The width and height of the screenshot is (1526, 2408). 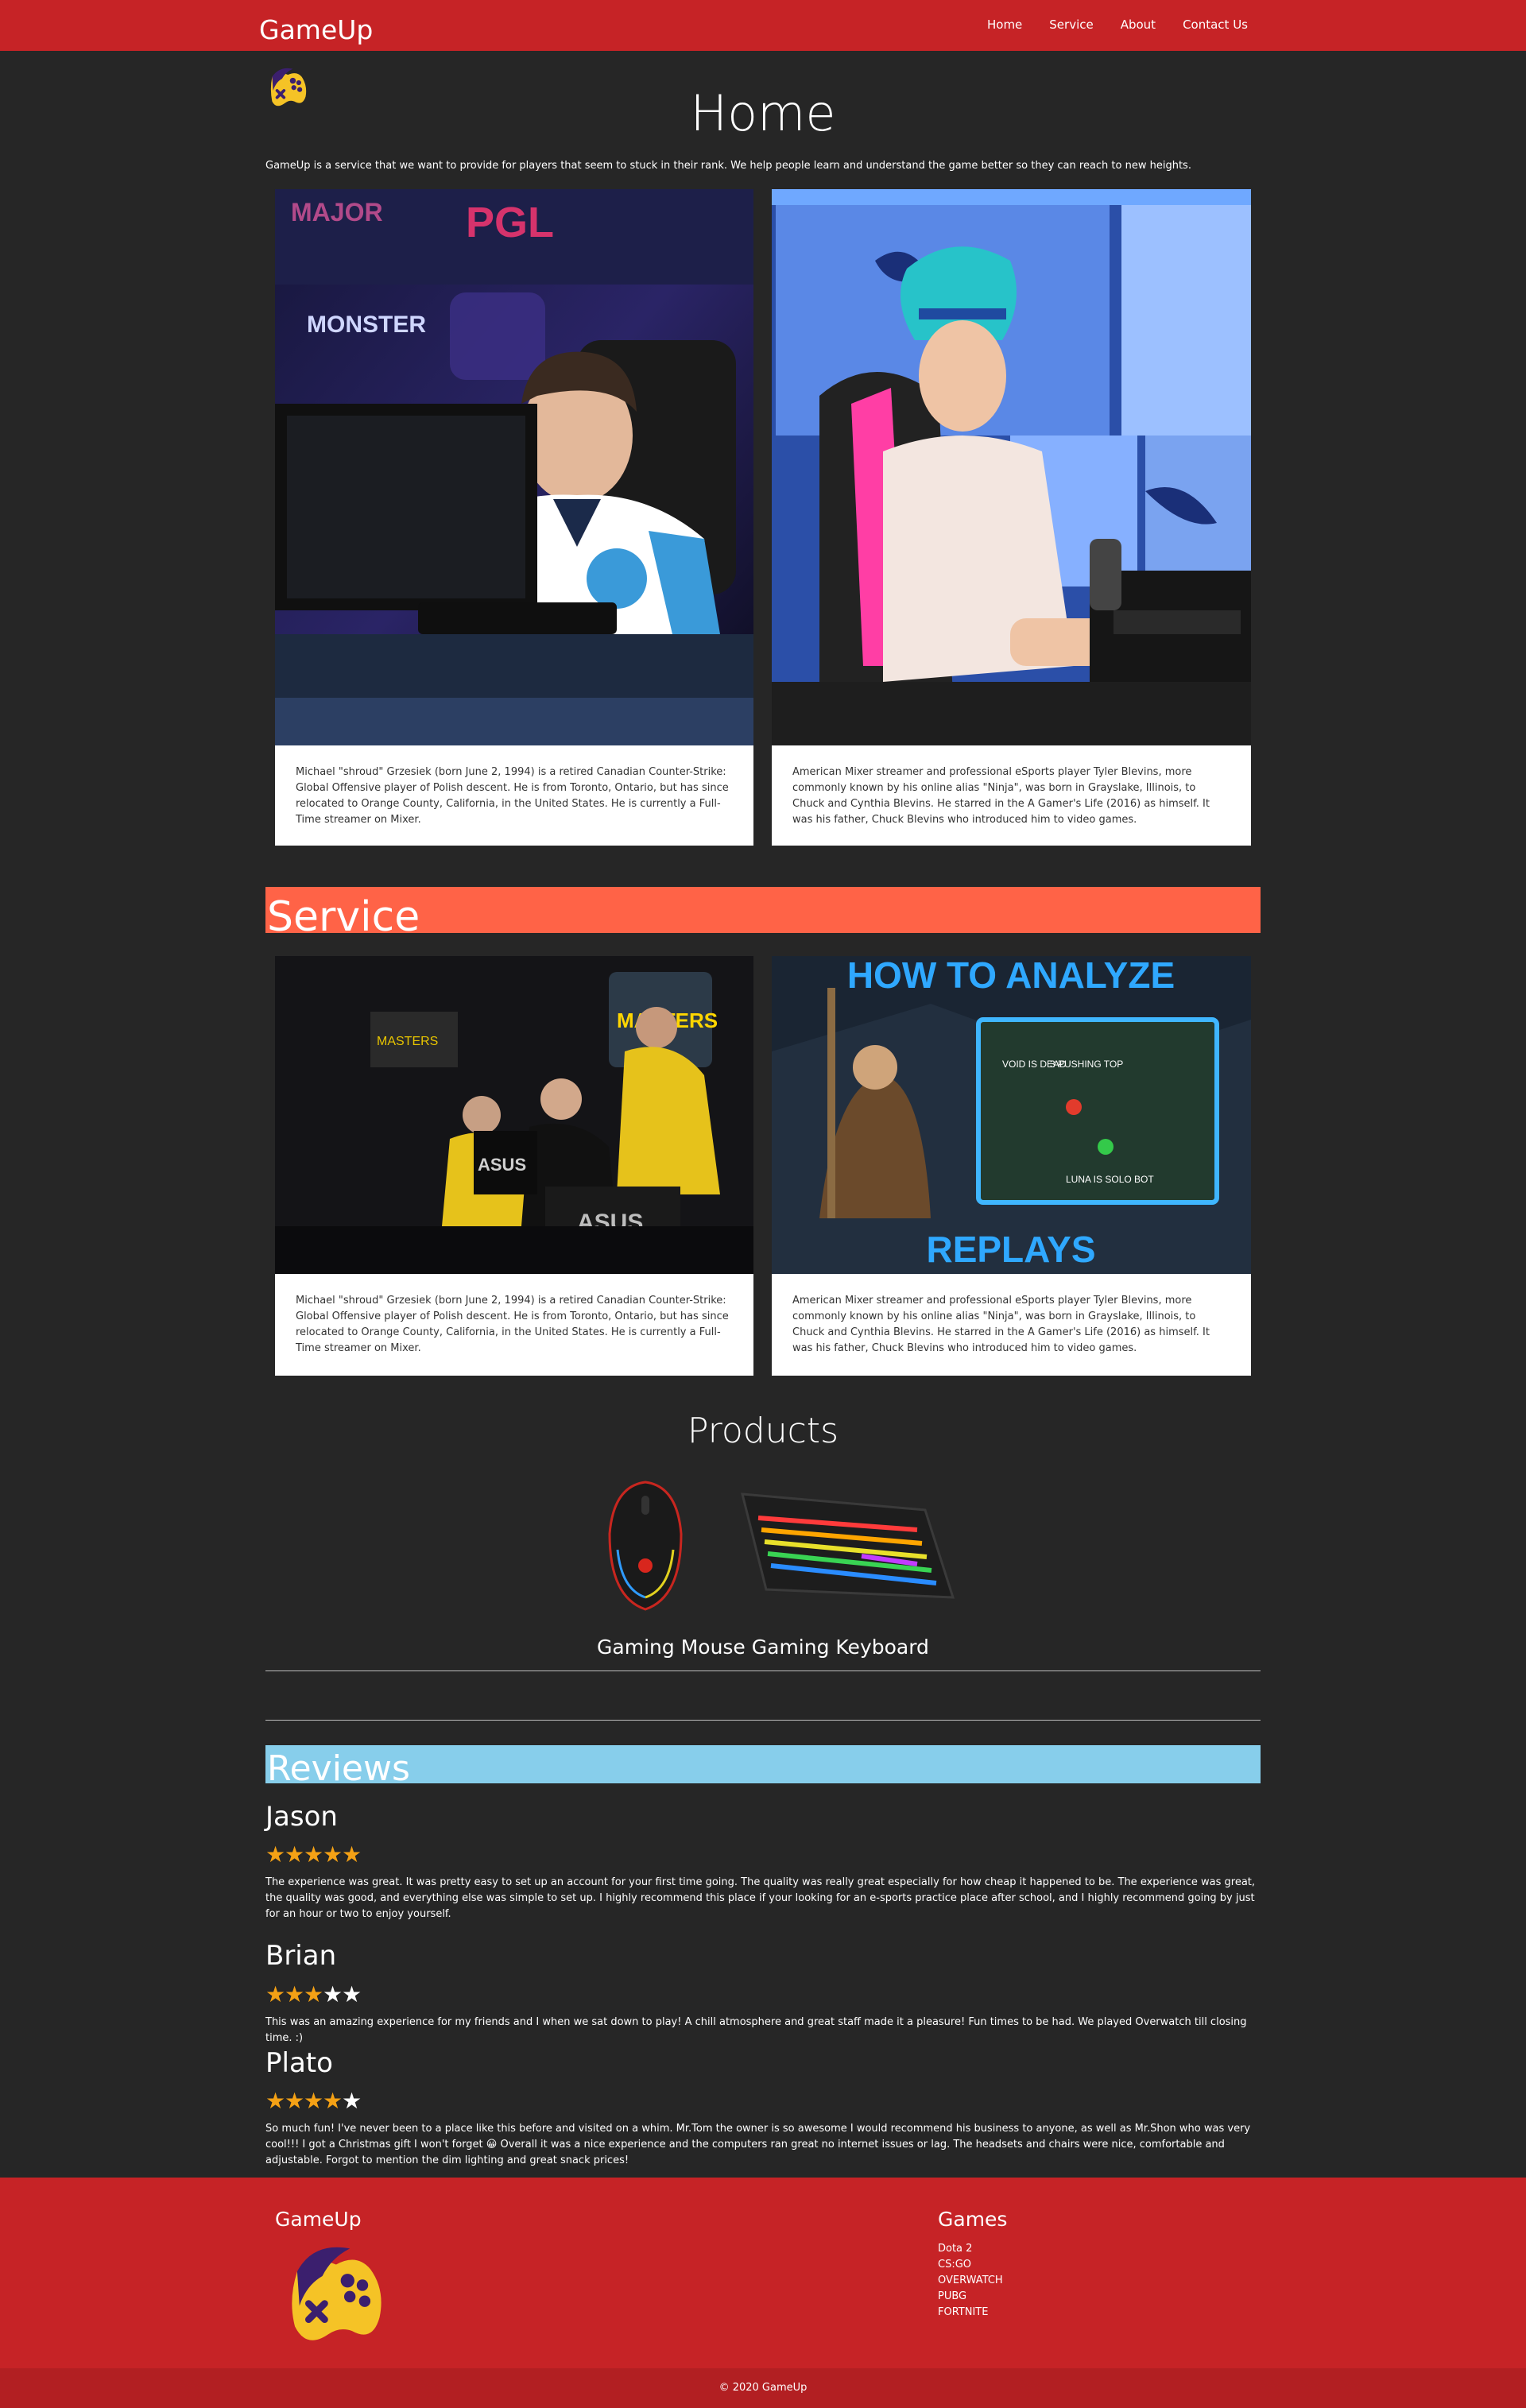 What do you see at coordinates (1010, 1249) in the screenshot?
I see `thumbnail-bottom-text: REPLAYS` at bounding box center [1010, 1249].